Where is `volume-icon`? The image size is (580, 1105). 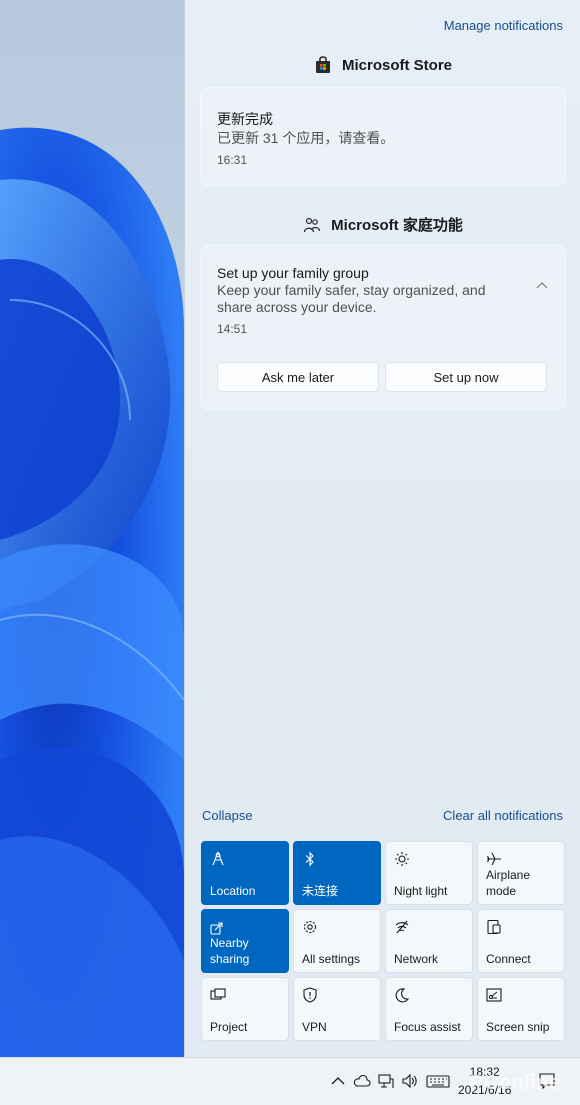
volume-icon is located at coordinates (410, 1081).